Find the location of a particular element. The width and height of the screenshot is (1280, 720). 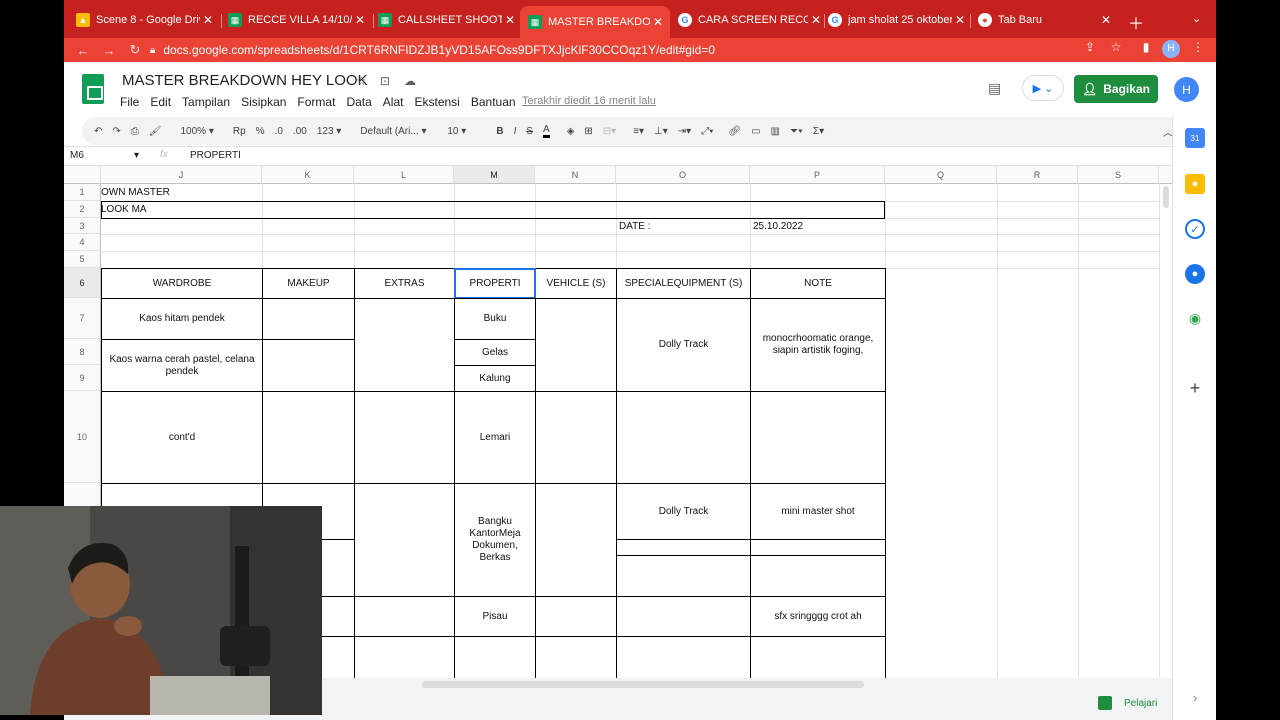

functions-icon: Σ▾ is located at coordinates (818, 131).